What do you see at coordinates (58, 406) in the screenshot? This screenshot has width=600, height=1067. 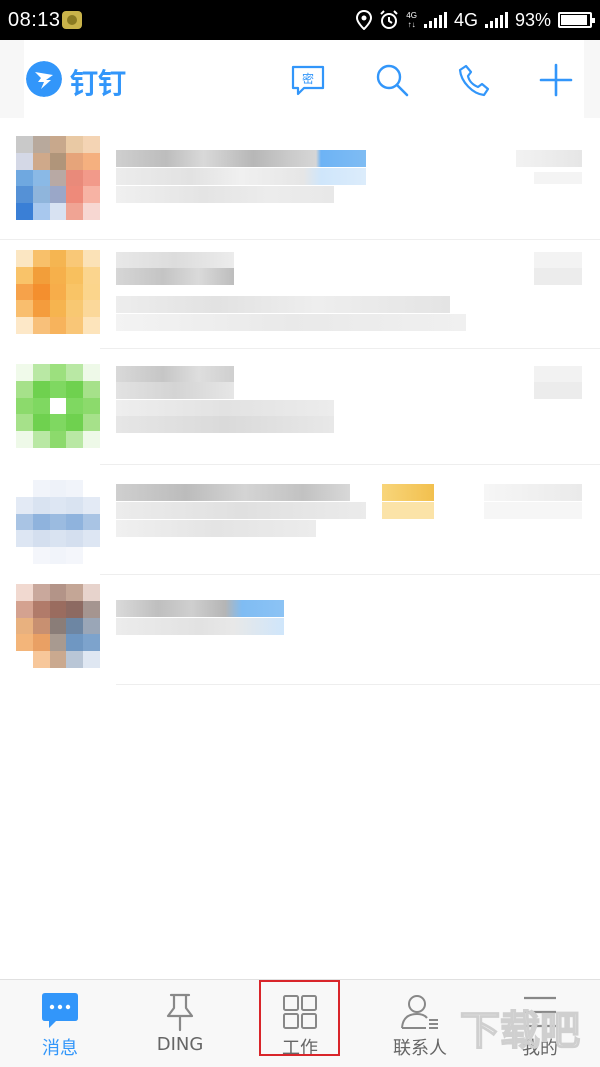 I see `chat-avatar` at bounding box center [58, 406].